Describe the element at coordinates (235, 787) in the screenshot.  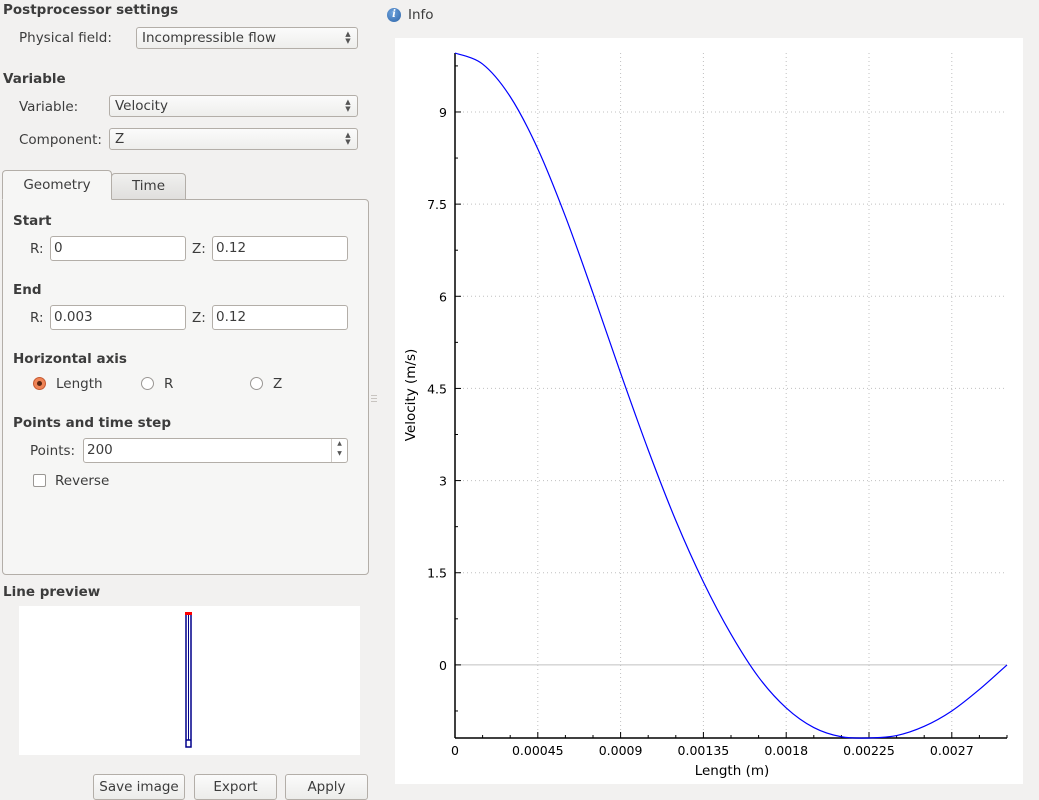
I see `export-button: Export` at that location.